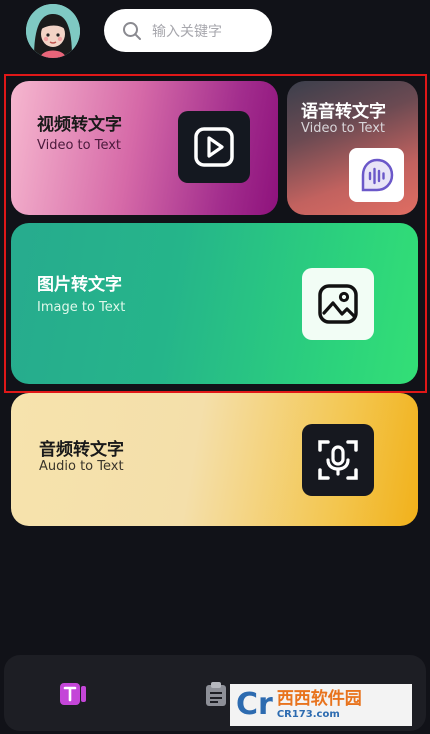  Describe the element at coordinates (79, 125) in the screenshot. I see `card-title: 视频转文字` at that location.